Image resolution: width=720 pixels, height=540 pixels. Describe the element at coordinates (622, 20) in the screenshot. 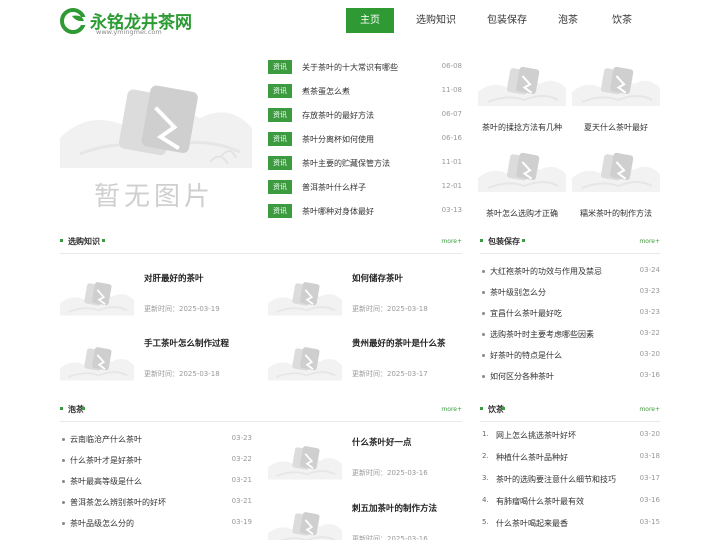

I see `nav-yincha: 饮茶` at that location.